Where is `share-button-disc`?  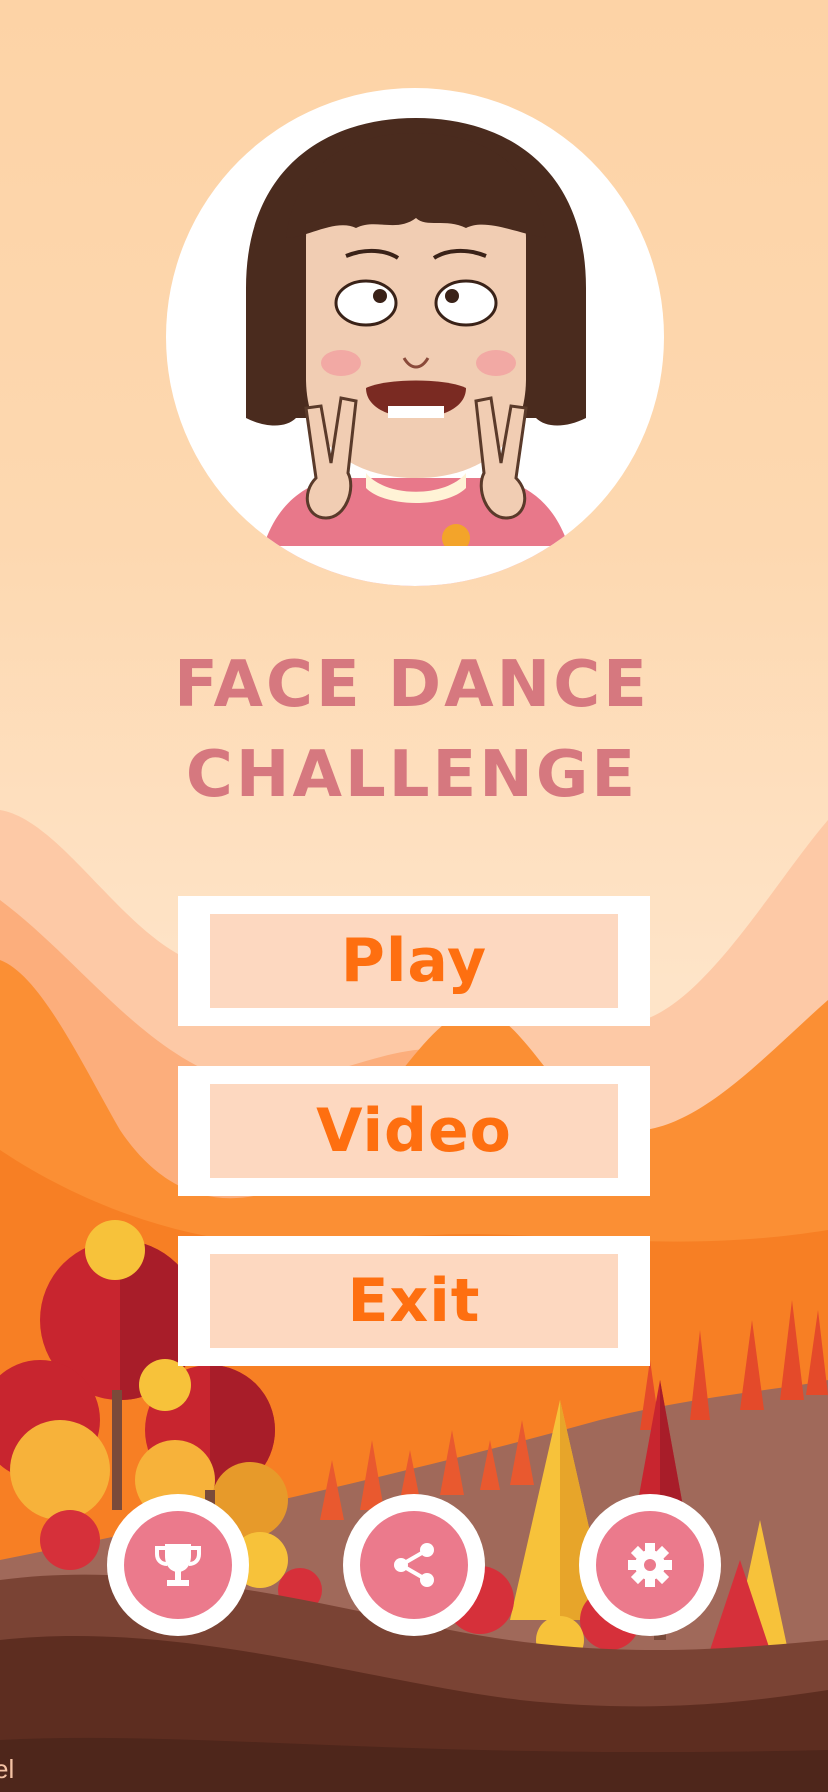 share-button-disc is located at coordinates (414, 1565).